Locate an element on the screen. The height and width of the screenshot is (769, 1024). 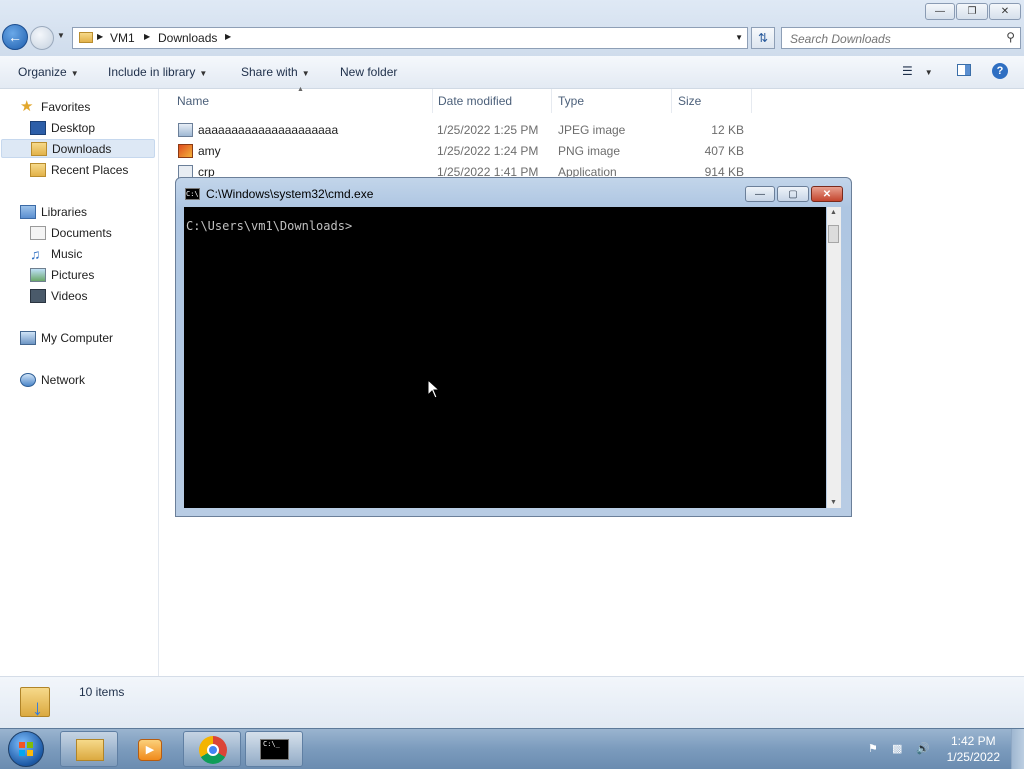
cmd-icon: C:\ is located at coordinates (192, 194).